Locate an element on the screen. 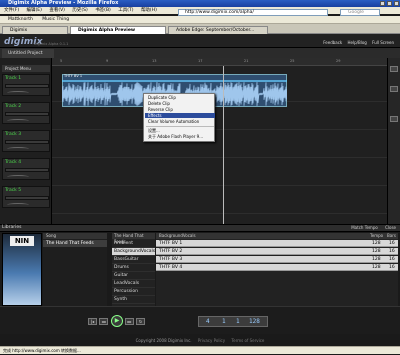 This screenshot has width=400, height=355. track-header: Track 2 is located at coordinates (26, 113).